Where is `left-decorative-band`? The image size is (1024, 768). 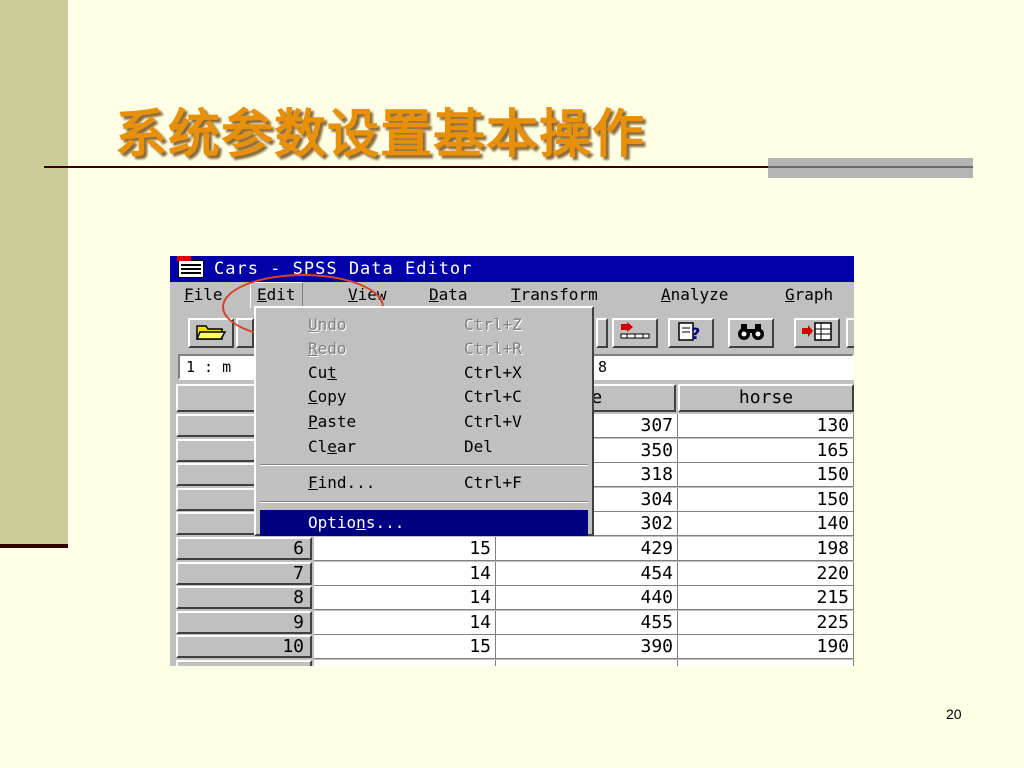 left-decorative-band is located at coordinates (34, 274).